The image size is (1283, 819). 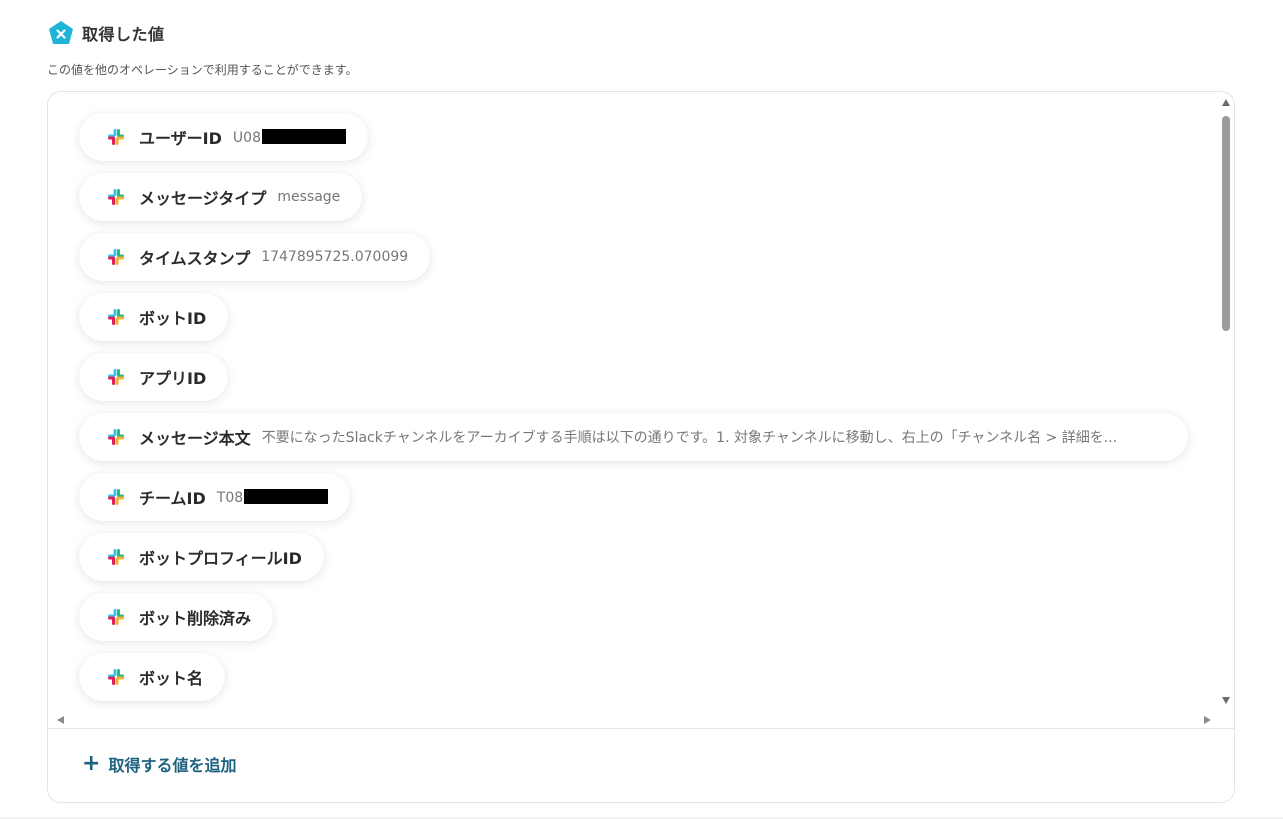 I want to click on chip-label: アプリID, so click(x=173, y=378).